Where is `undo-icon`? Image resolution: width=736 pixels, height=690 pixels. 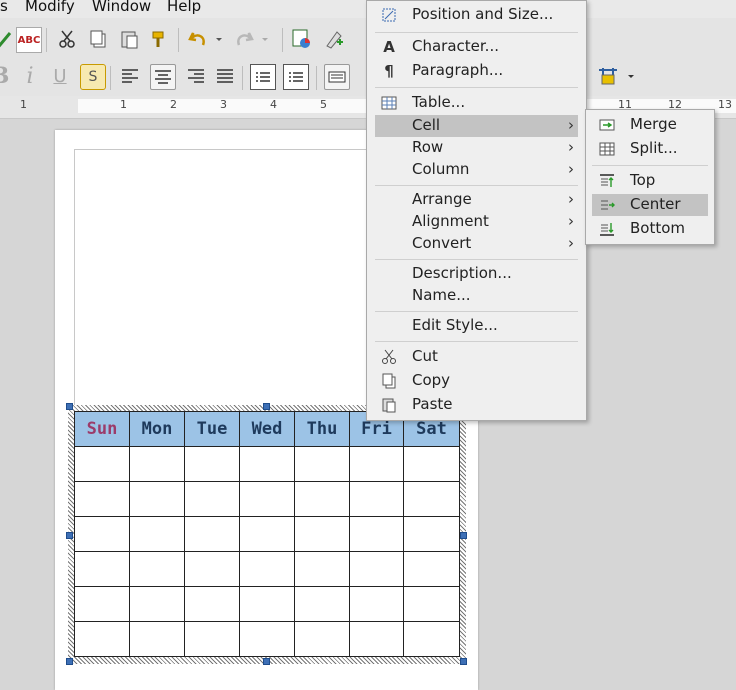
undo-icon is located at coordinates (198, 39).